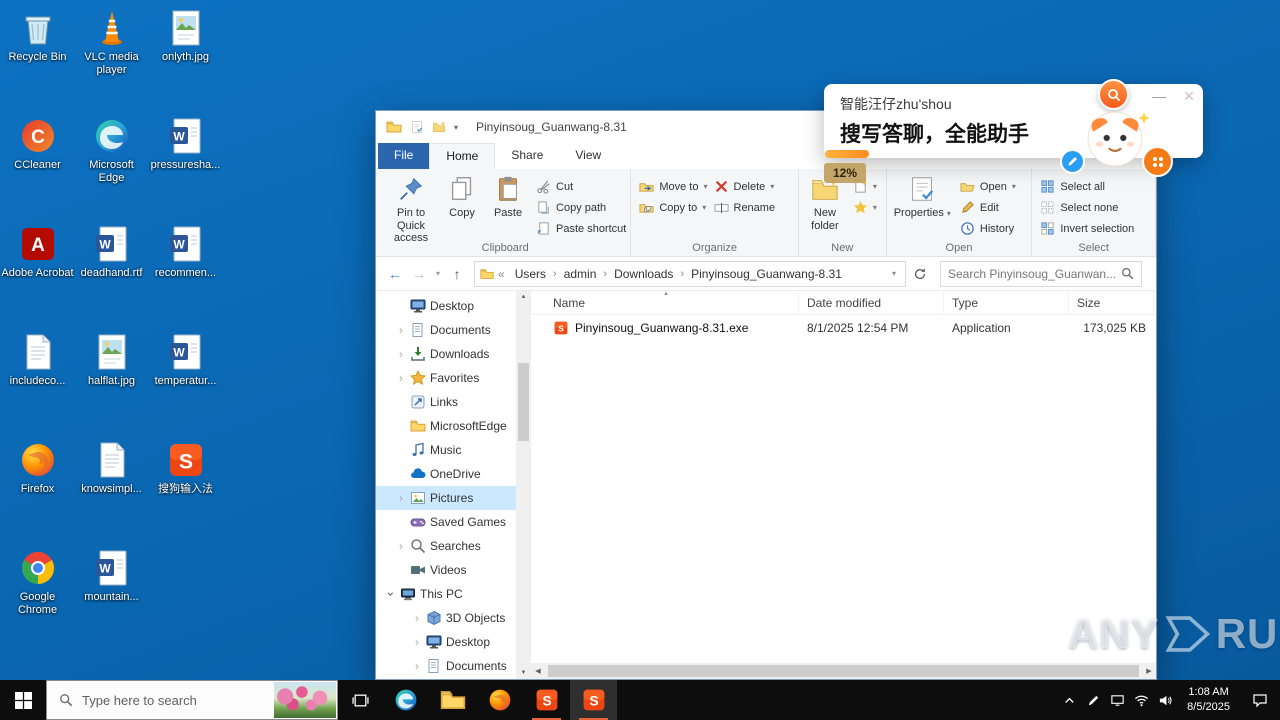 The image size is (1280, 720). I want to click on horizontal-scrollbar: ◀ ▶, so click(843, 671).